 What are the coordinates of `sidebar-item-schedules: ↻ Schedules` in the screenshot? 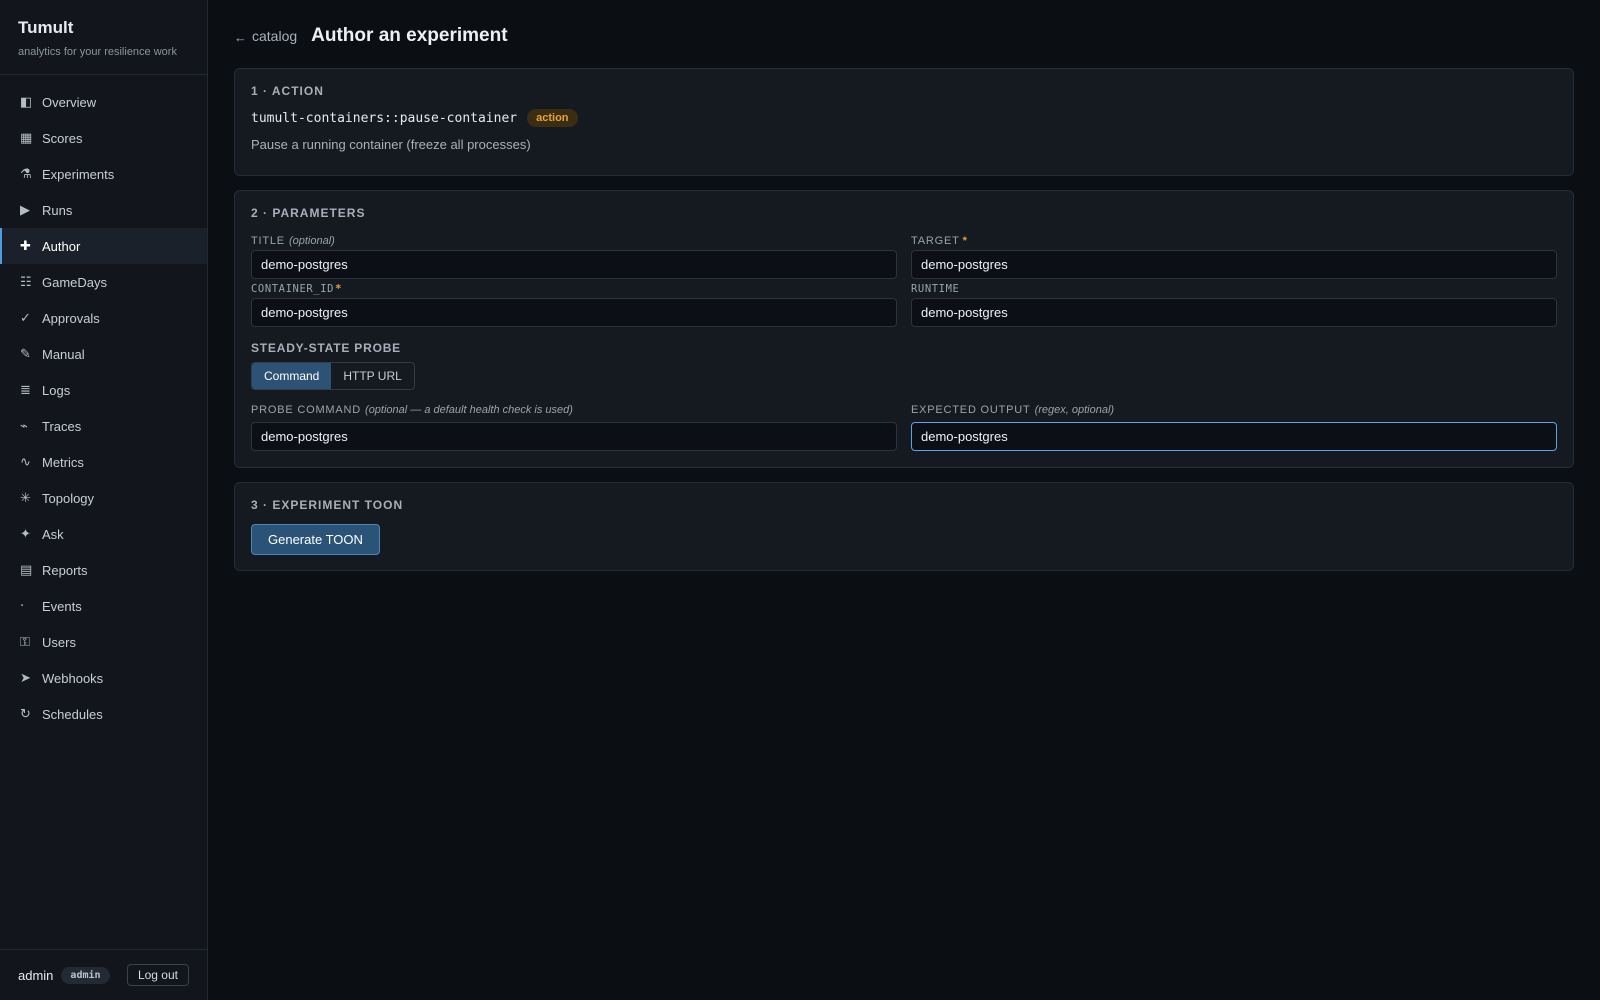 It's located at (103, 714).